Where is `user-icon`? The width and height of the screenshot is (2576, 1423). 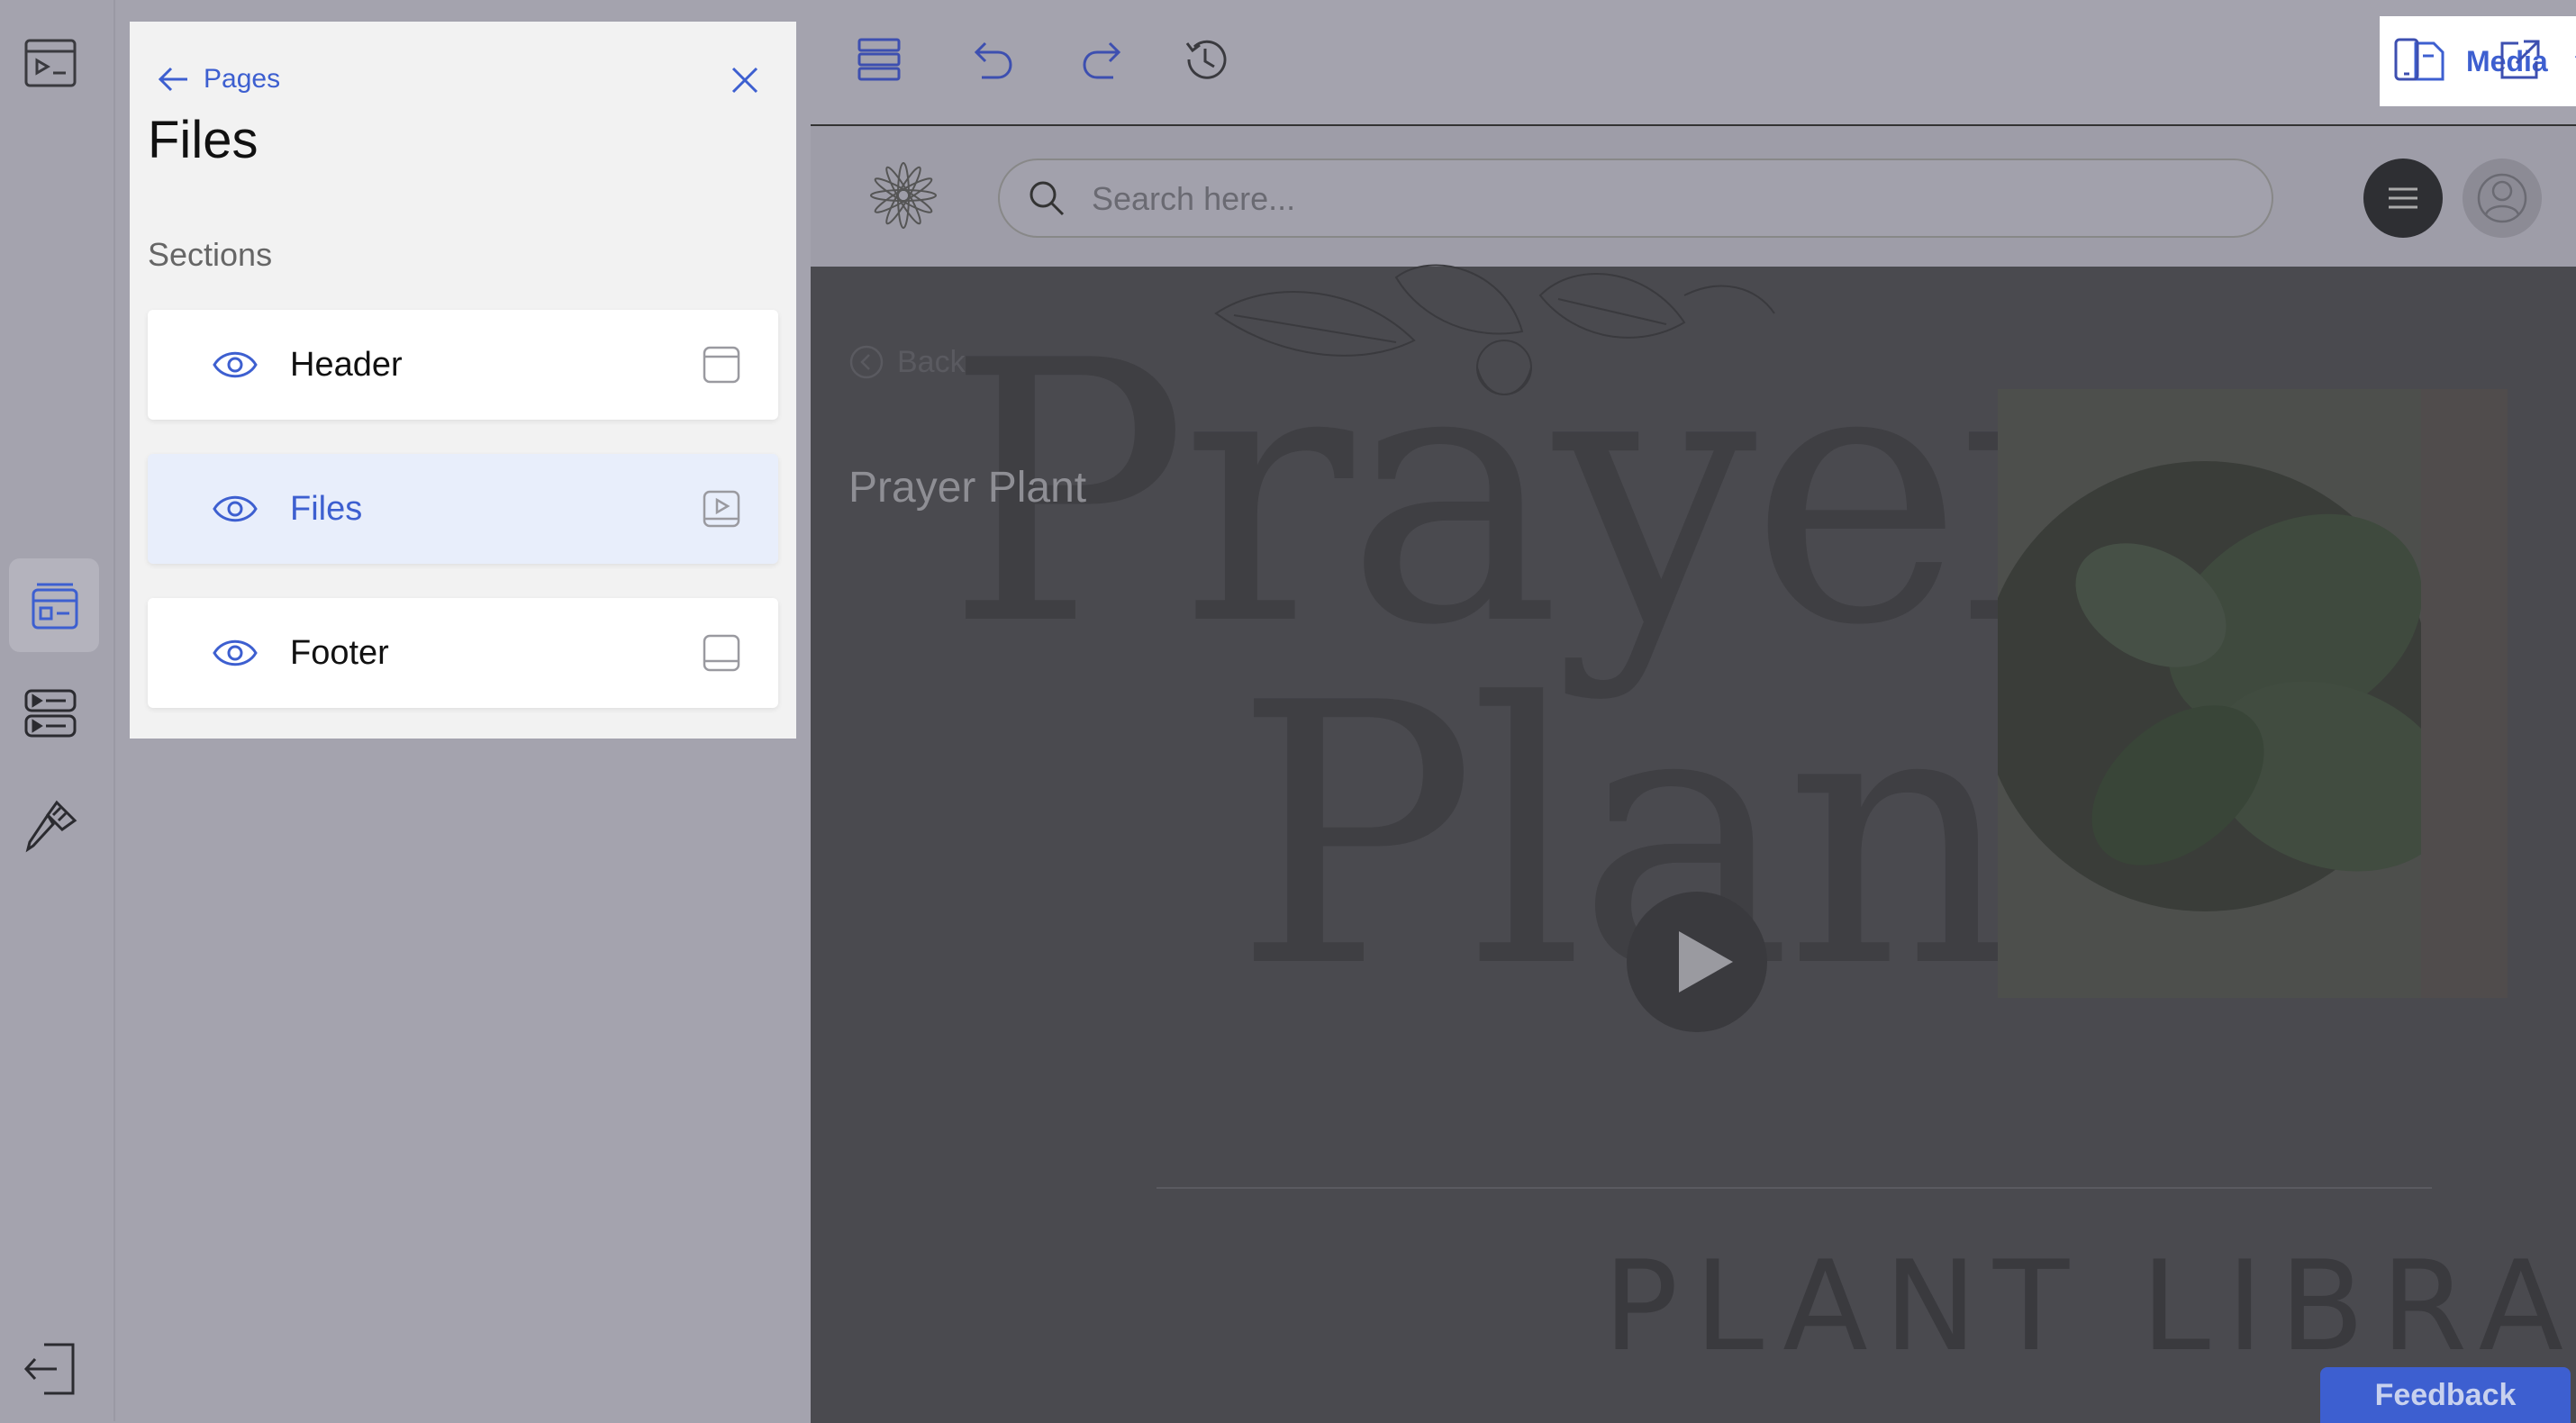 user-icon is located at coordinates (2502, 198).